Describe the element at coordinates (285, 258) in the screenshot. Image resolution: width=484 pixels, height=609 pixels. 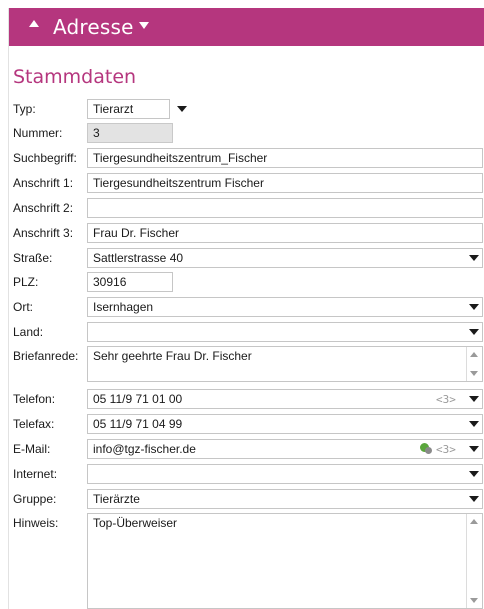
I see `strasse-field: Sattlerstrasse 40` at that location.